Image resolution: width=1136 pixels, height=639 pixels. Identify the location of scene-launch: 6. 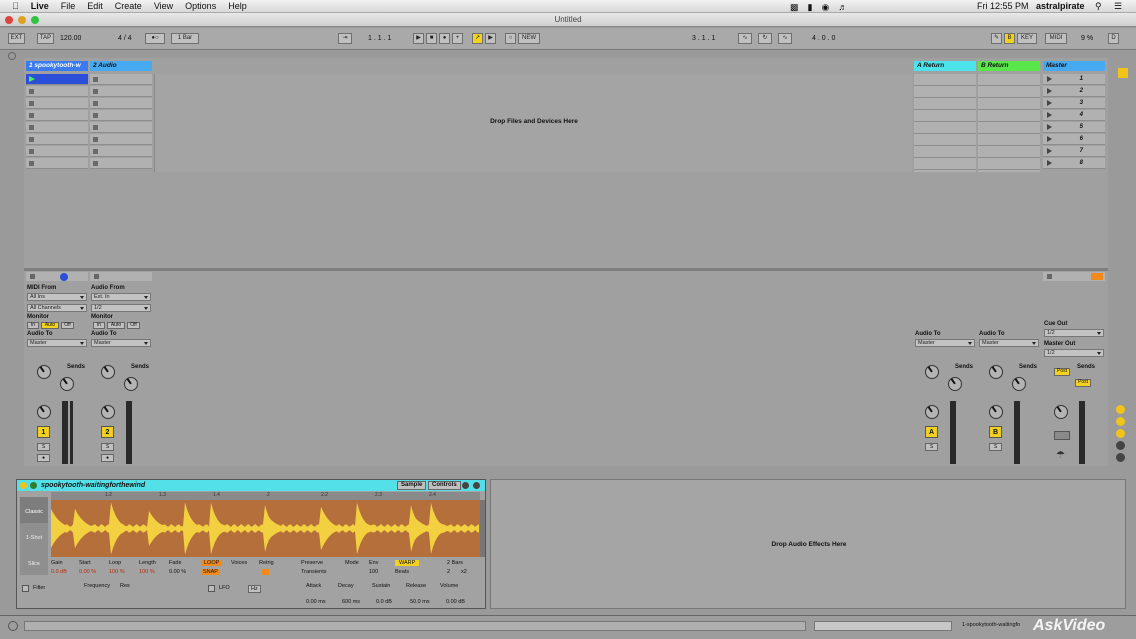
(1074, 139).